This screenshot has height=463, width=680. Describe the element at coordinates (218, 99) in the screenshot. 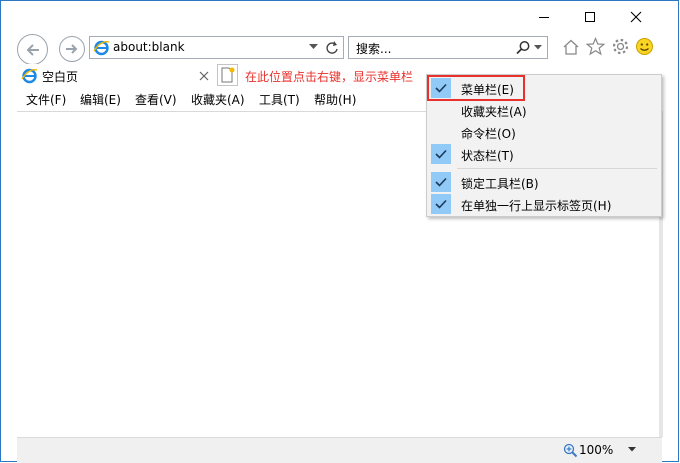

I see `menu-favorites: 收藏夹(A)` at that location.